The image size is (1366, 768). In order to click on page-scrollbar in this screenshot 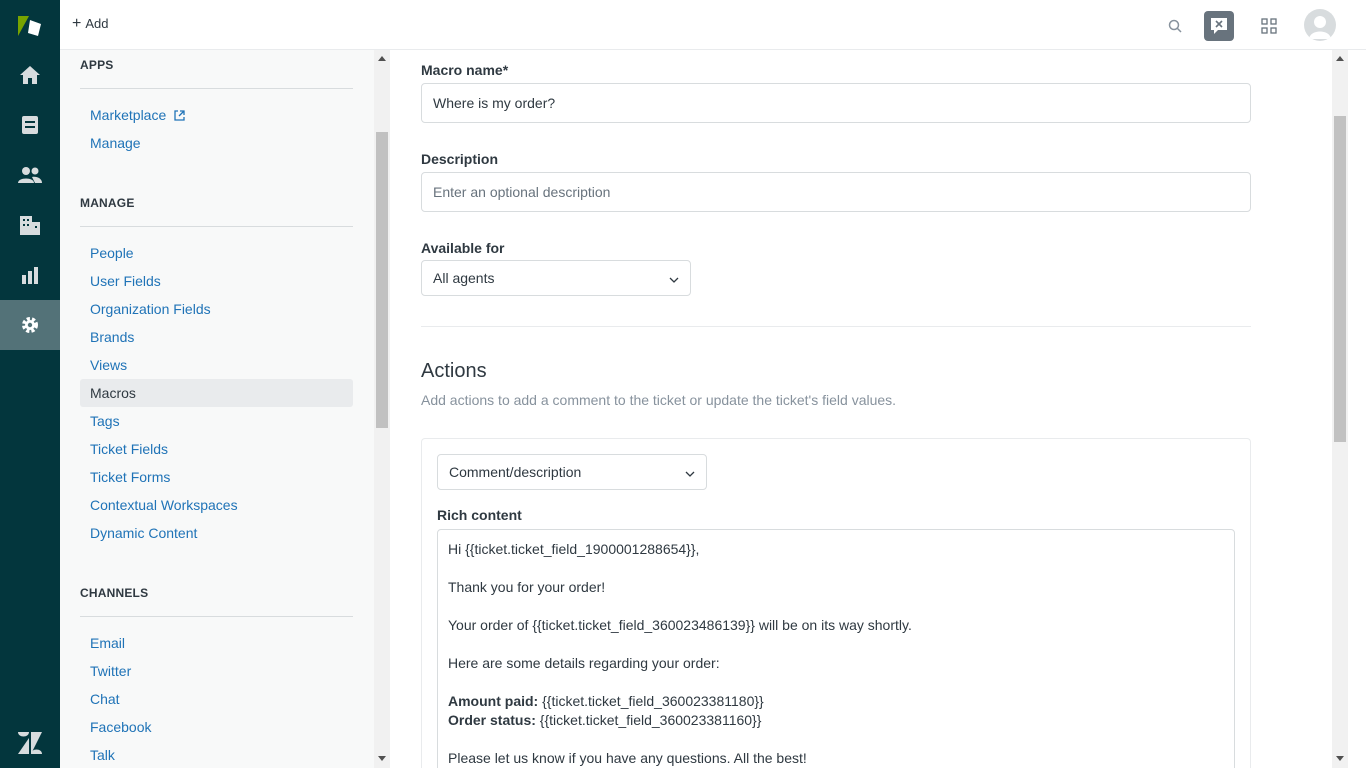, I will do `click(1349, 409)`.